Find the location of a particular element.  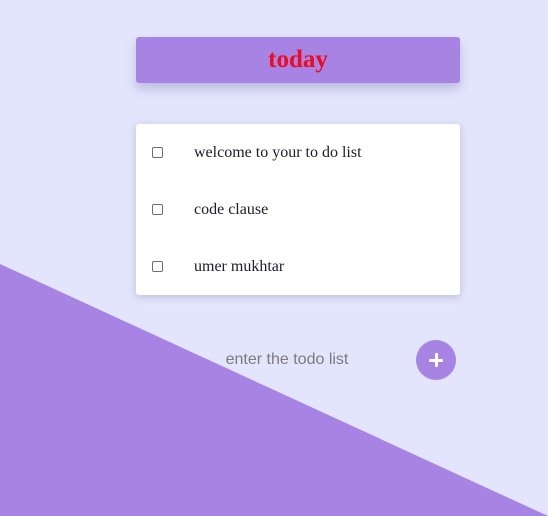

todo-item: welcome to your to do list is located at coordinates (298, 152).